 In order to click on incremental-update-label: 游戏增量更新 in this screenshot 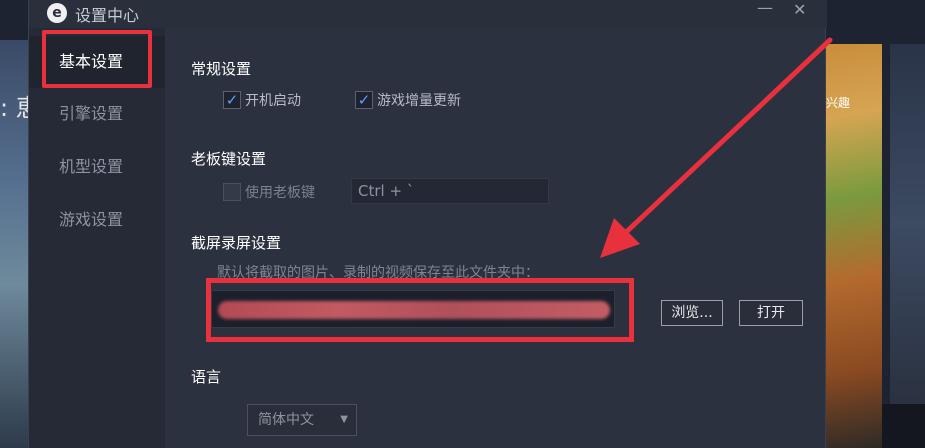, I will do `click(419, 101)`.